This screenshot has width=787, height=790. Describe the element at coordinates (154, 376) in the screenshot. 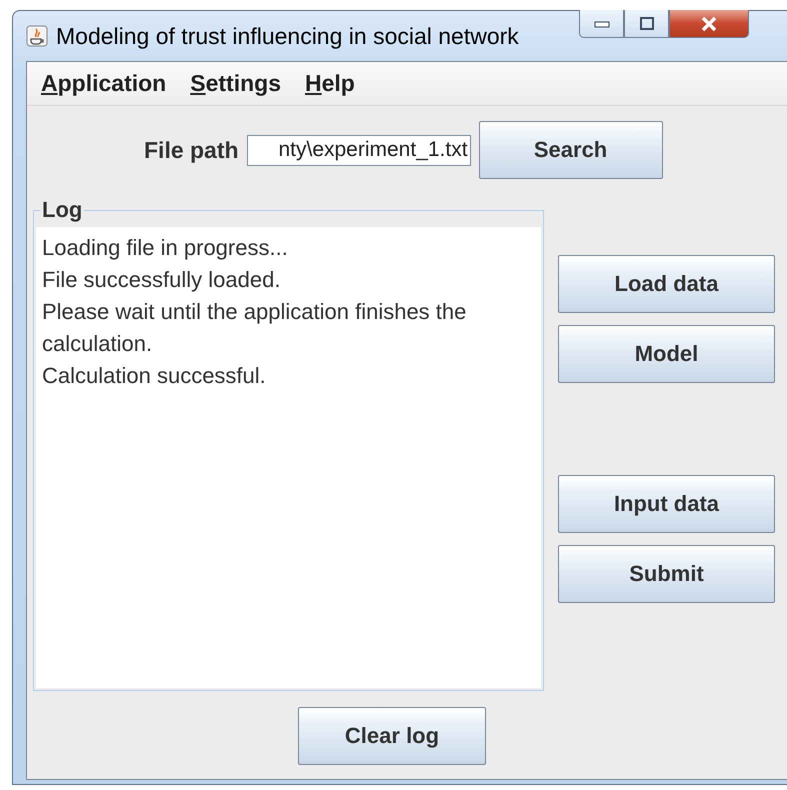

I see `log-line: Calculation successful.` at that location.